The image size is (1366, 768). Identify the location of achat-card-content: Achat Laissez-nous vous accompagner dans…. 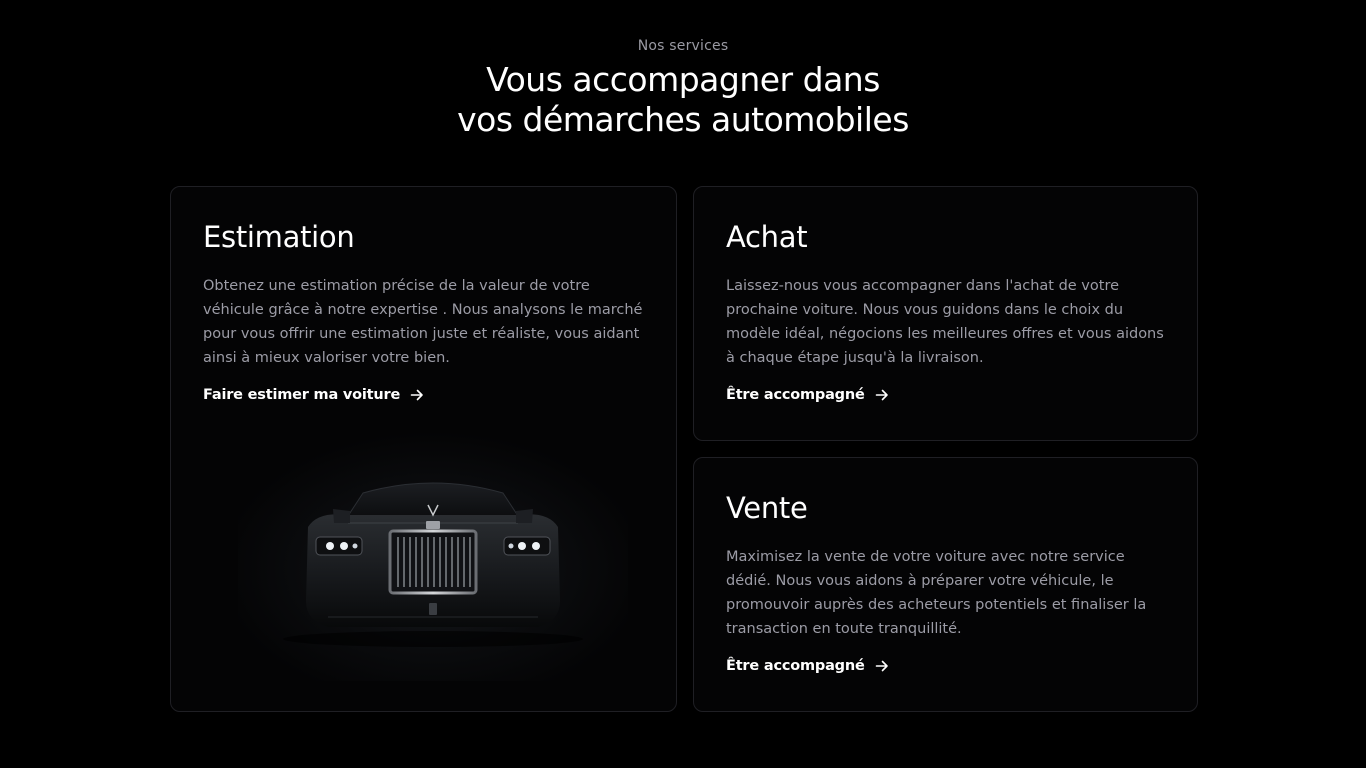
(946, 310).